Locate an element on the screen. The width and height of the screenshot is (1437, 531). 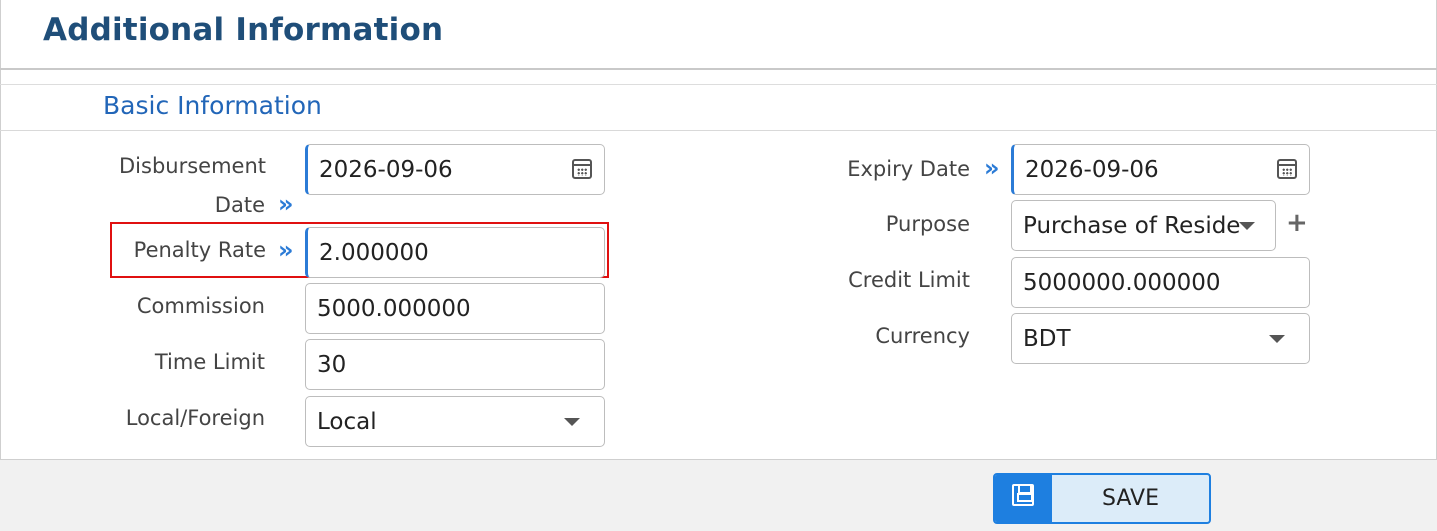
credit-limit-label: Credit Limit is located at coordinates (909, 280).